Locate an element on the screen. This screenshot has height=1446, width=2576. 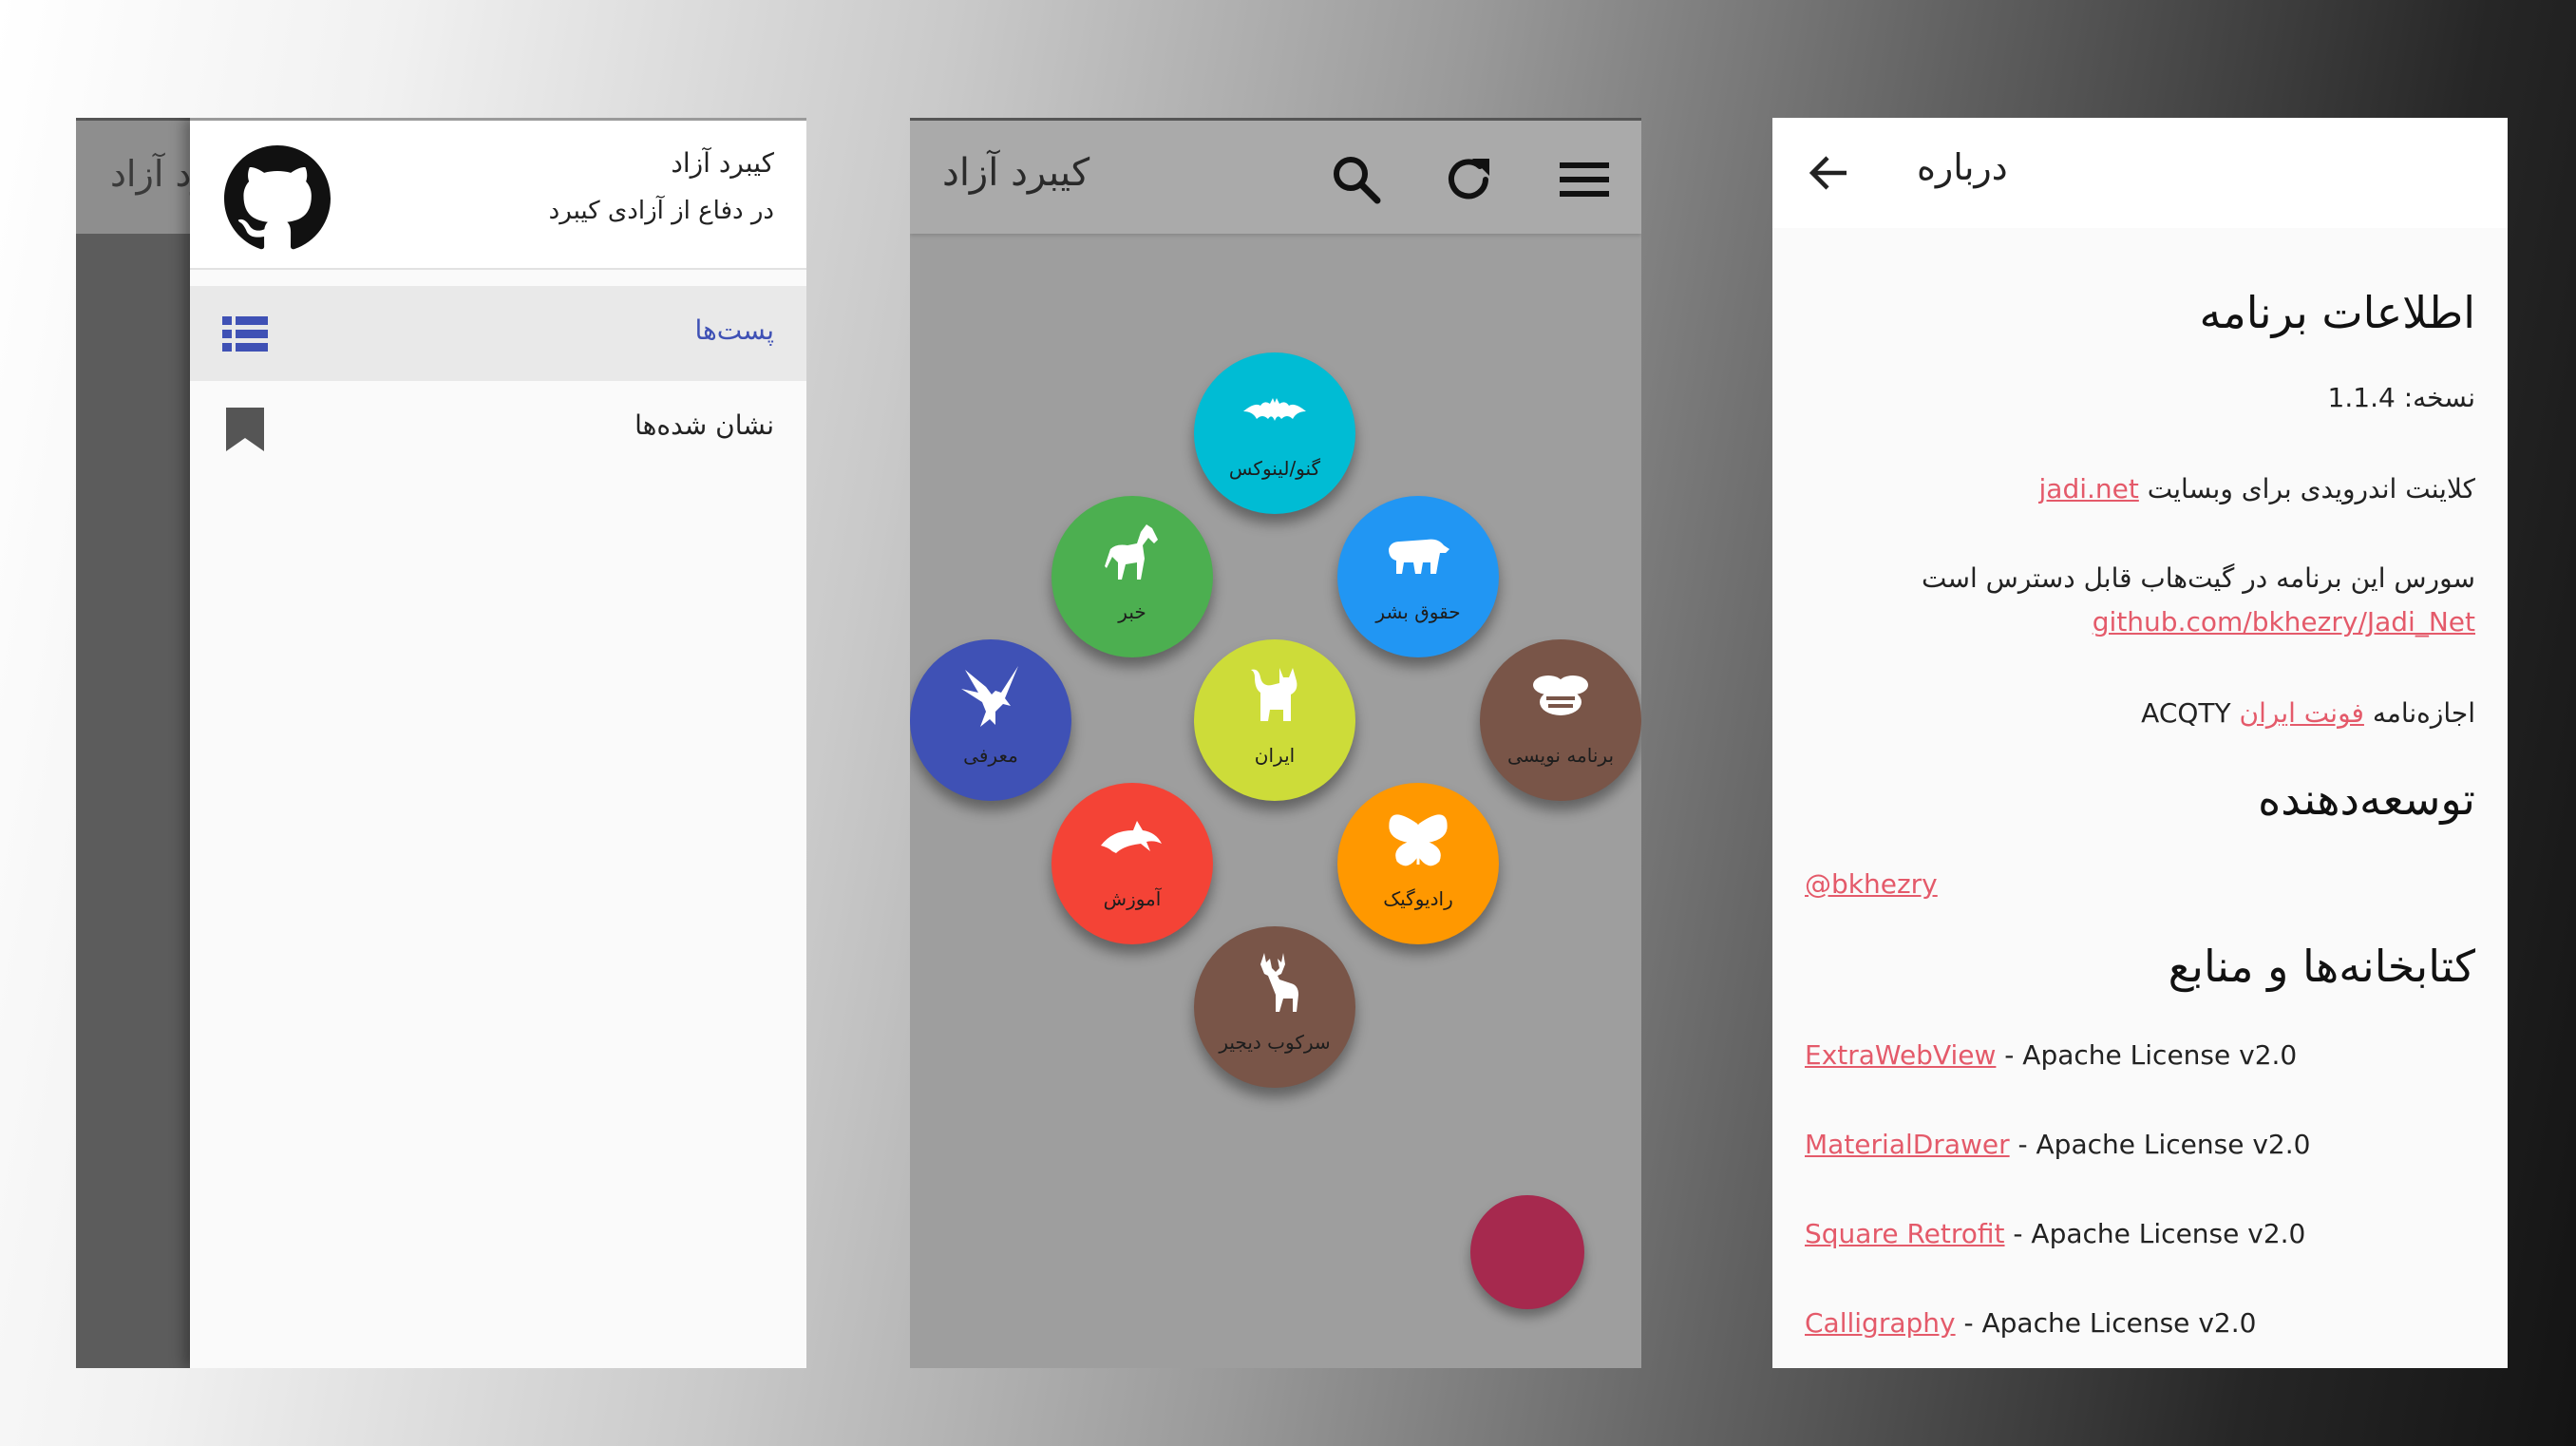
bee-icon is located at coordinates (1560, 695).